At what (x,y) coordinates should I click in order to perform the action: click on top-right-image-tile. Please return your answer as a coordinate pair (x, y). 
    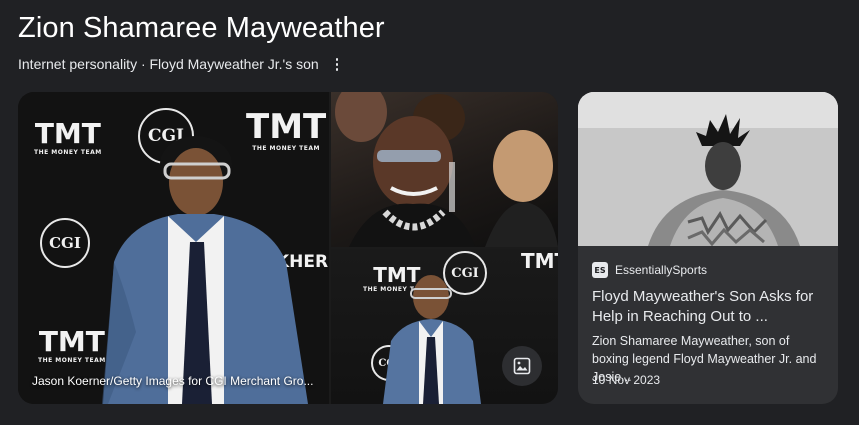
    Looking at the image, I should click on (444, 169).